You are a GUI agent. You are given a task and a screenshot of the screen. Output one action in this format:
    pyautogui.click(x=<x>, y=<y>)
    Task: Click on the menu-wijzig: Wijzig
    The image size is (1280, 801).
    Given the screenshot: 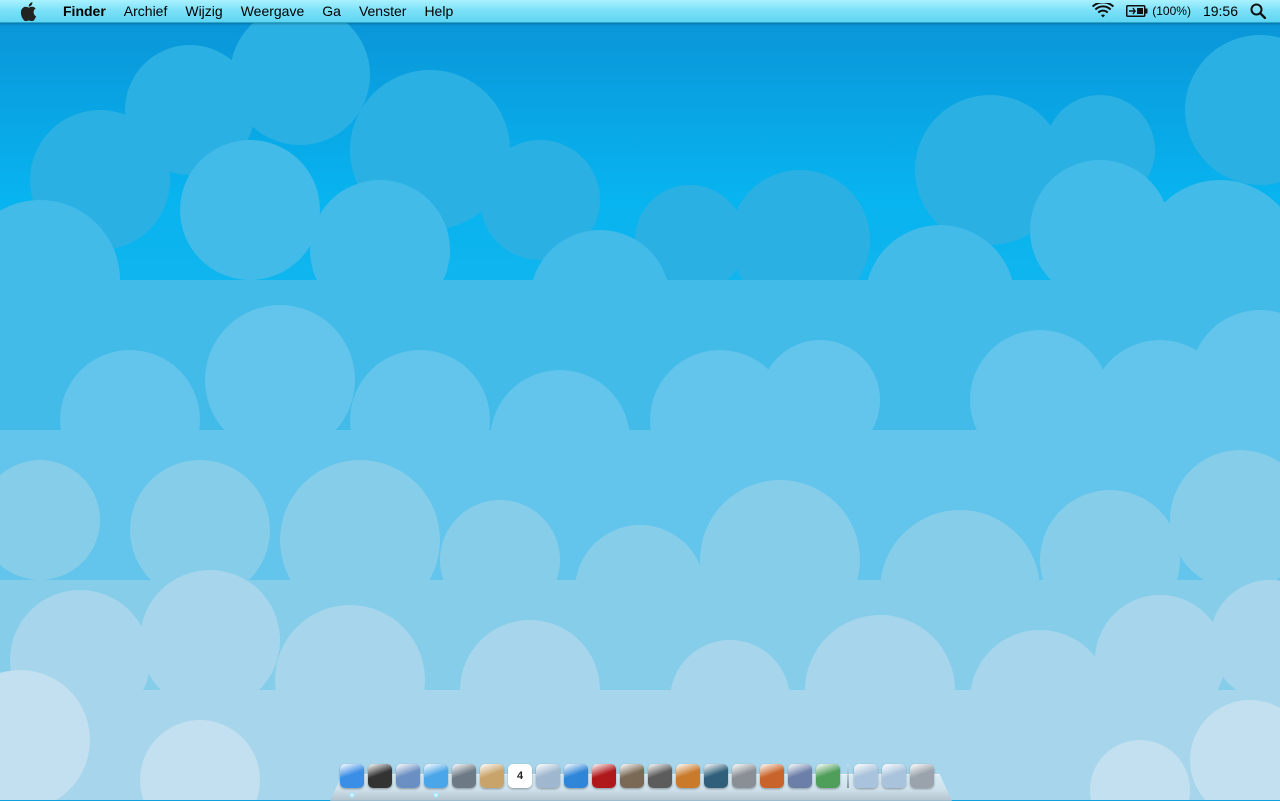 What is the action you would take?
    pyautogui.click(x=203, y=11)
    